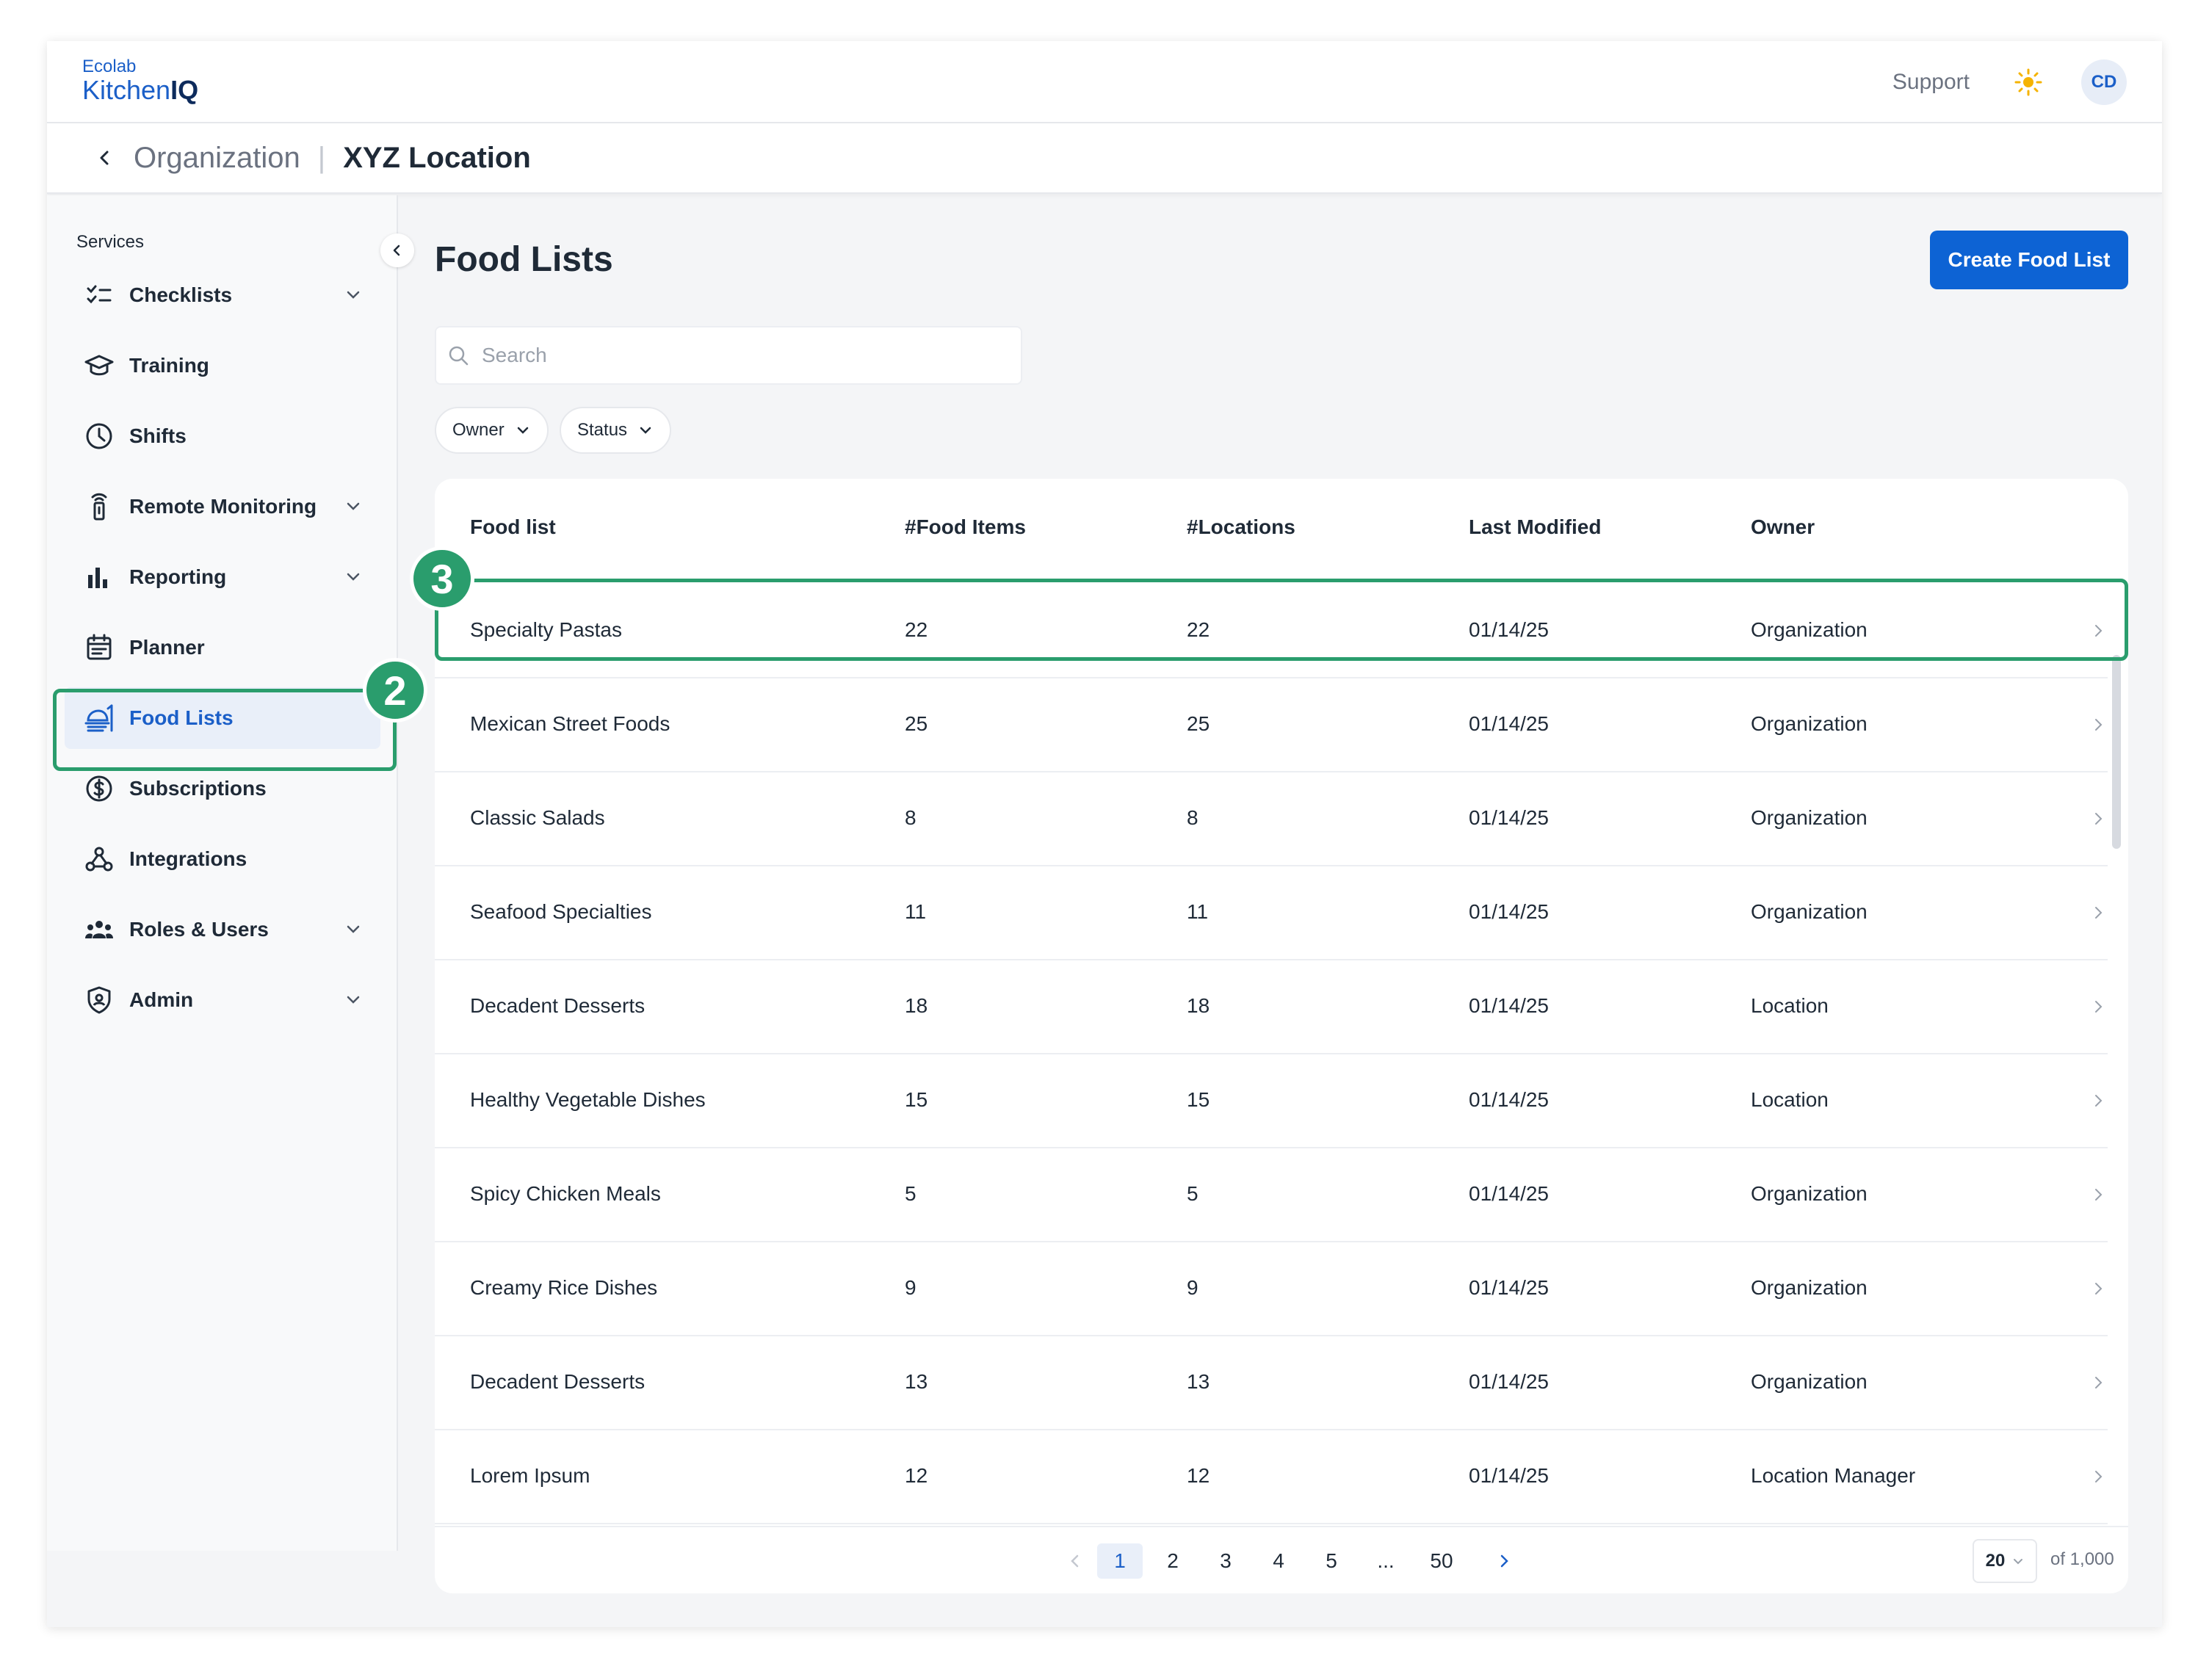 The height and width of the screenshot is (1680, 2209). I want to click on table-row: Lorem Ipsum 12 12 01/14/25 Location Manager, so click(1271, 1477).